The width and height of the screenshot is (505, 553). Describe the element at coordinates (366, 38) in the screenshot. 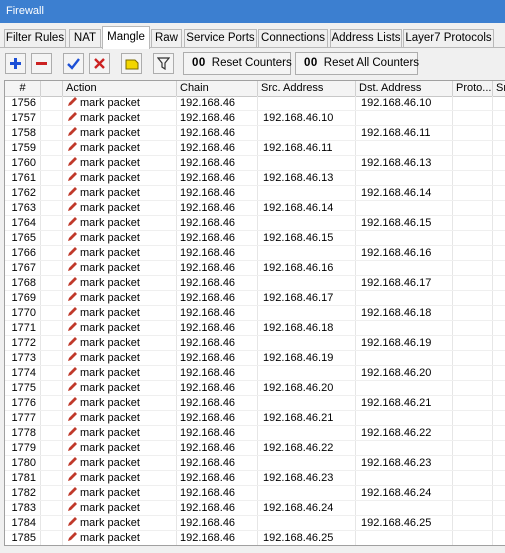

I see `tab-address-lists: Address Lists` at that location.